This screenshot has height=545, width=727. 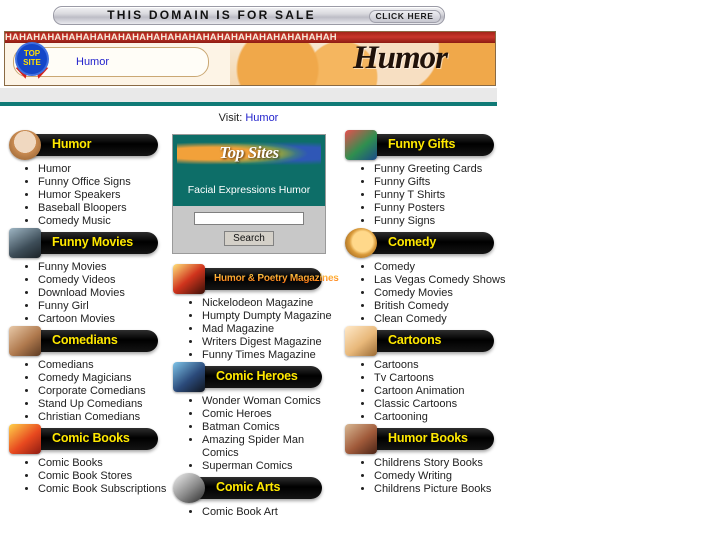 What do you see at coordinates (361, 438) in the screenshot?
I see `book-stack-photo-icon` at bounding box center [361, 438].